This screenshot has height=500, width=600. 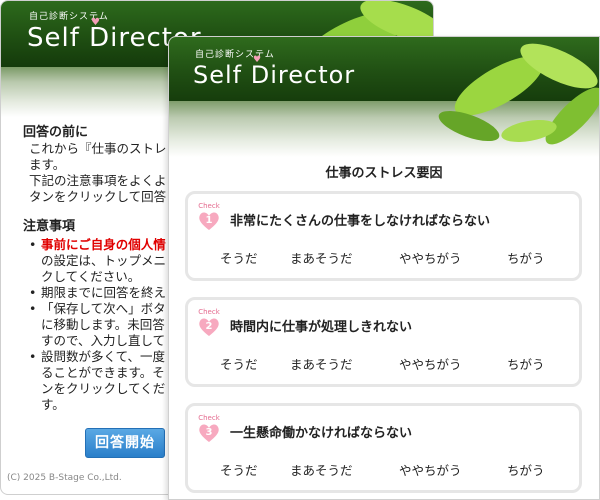 I want to click on check-badge: Check 3, so click(x=209, y=431).